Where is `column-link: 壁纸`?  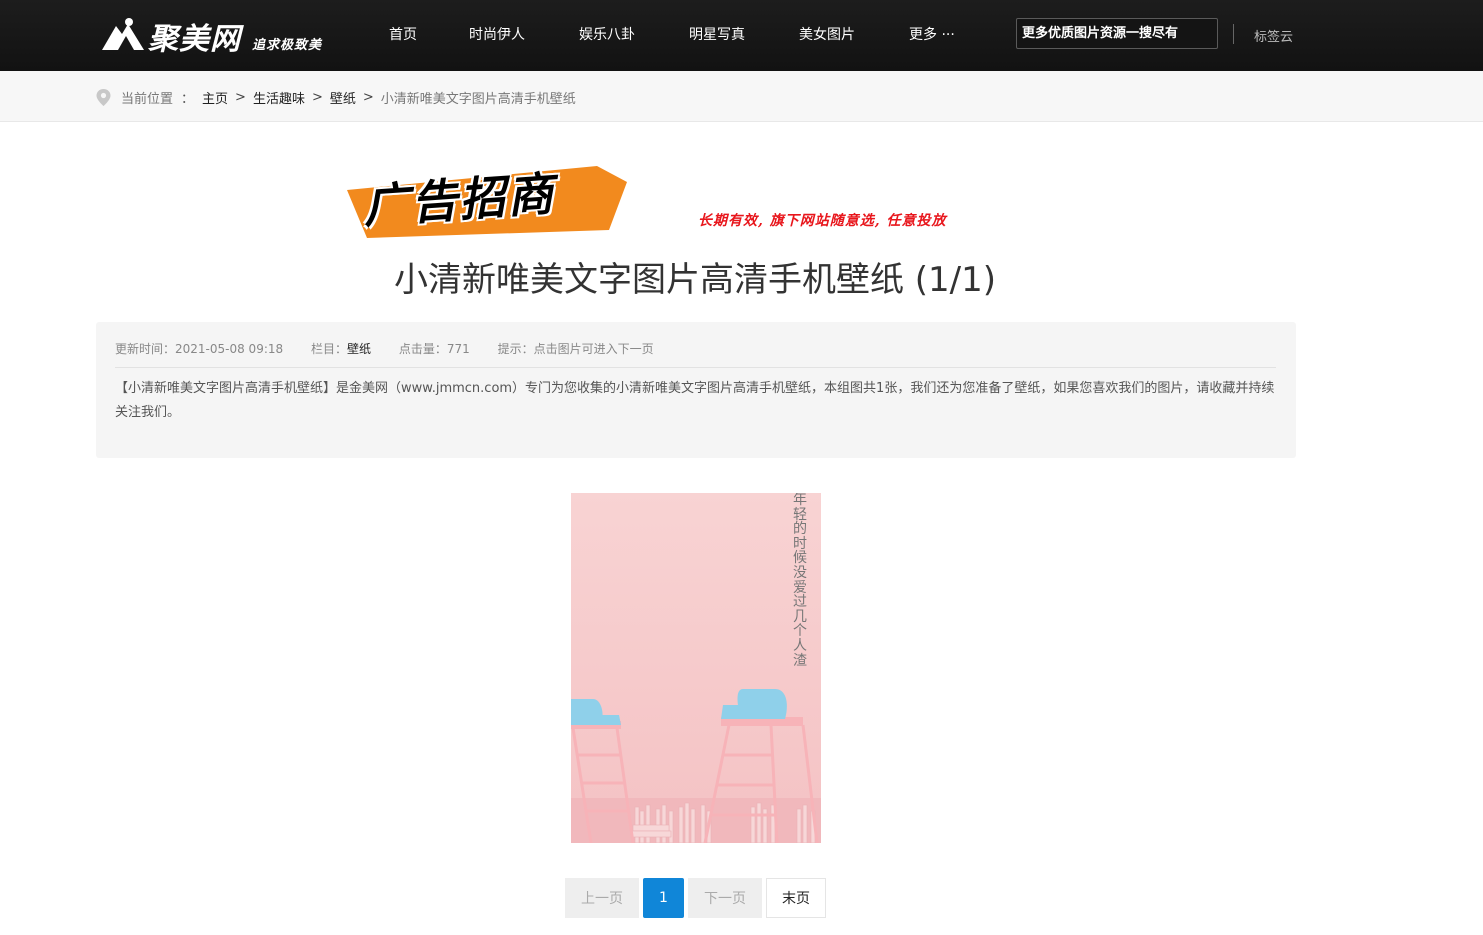
column-link: 壁纸 is located at coordinates (359, 349).